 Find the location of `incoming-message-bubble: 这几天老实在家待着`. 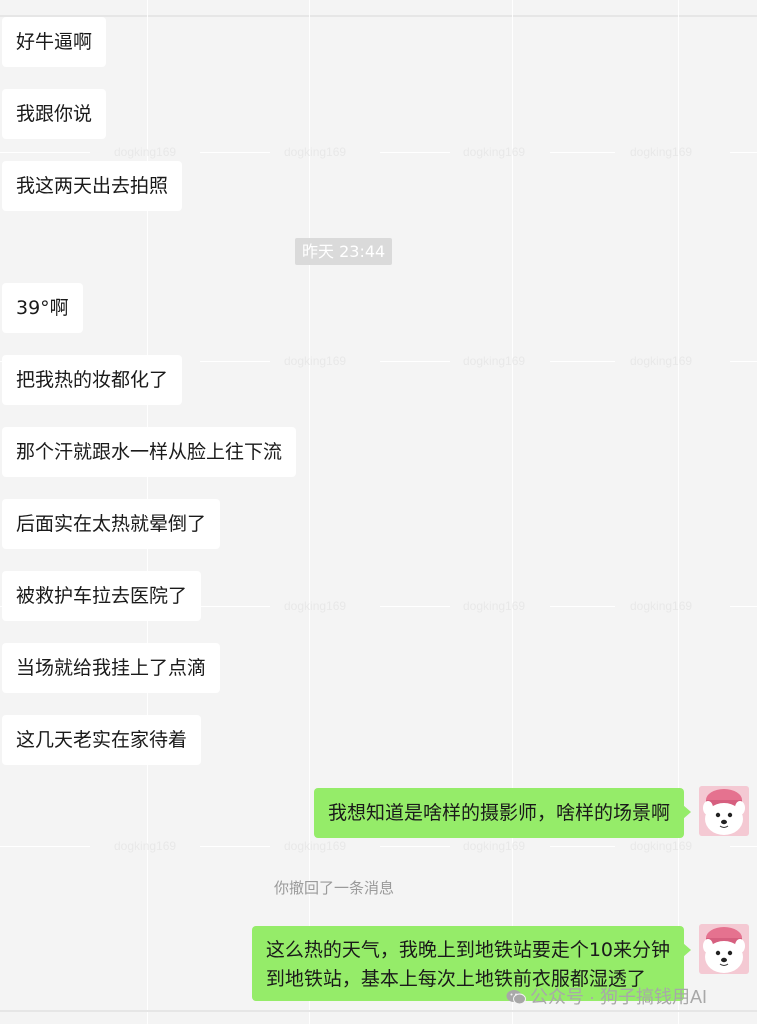

incoming-message-bubble: 这几天老实在家待着 is located at coordinates (102, 740).